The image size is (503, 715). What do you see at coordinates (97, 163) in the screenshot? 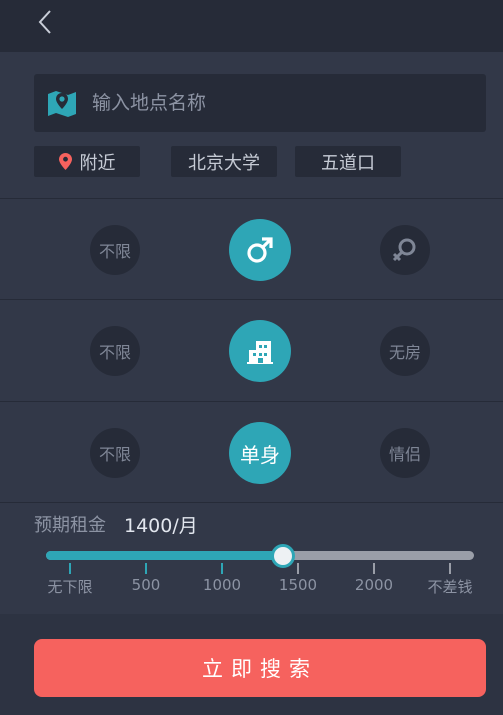
I see `chip-label: 附近` at bounding box center [97, 163].